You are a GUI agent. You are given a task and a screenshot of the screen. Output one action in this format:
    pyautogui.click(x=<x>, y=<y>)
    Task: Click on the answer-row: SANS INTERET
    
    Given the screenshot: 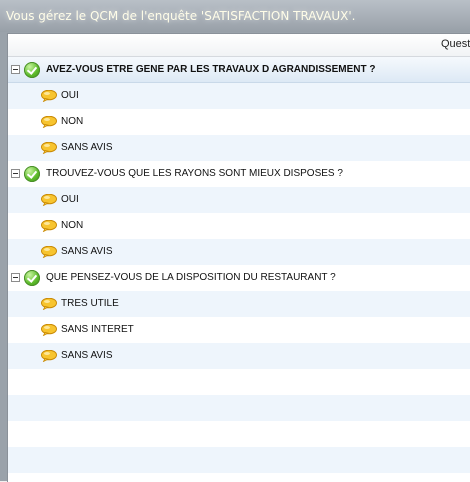 What is the action you would take?
    pyautogui.click(x=239, y=330)
    